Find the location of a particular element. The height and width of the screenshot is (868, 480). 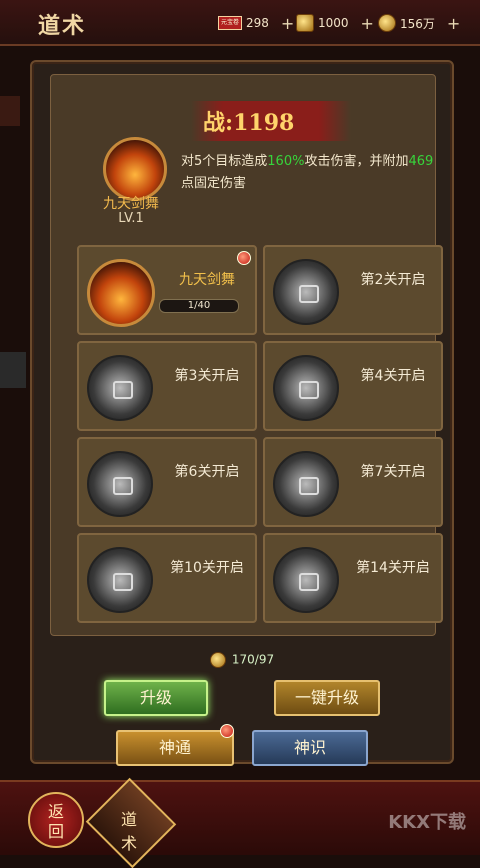

shentong-tab-button: 神通 is located at coordinates (175, 748).